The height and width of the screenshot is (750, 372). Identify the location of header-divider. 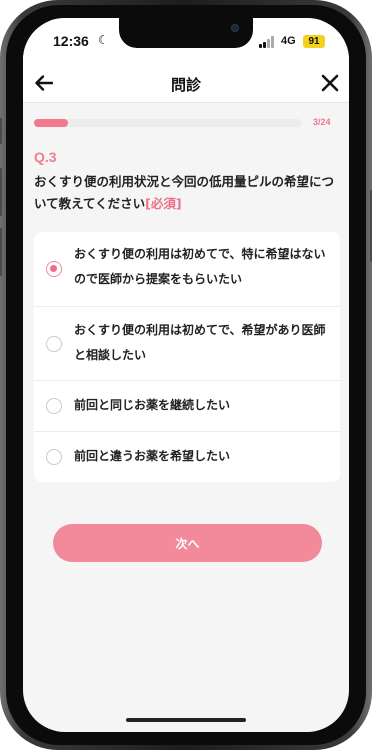
(186, 102).